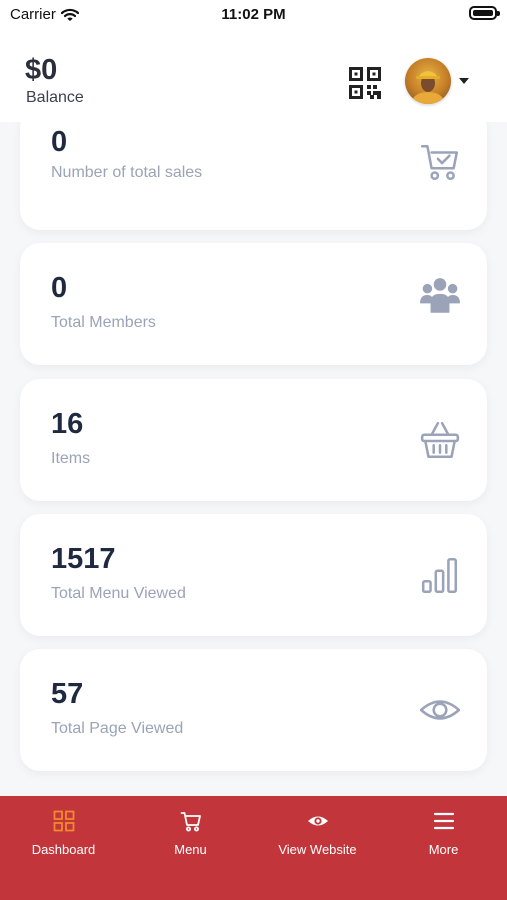 This screenshot has height=900, width=507. I want to click on stat-label: Number of total sales, so click(127, 172).